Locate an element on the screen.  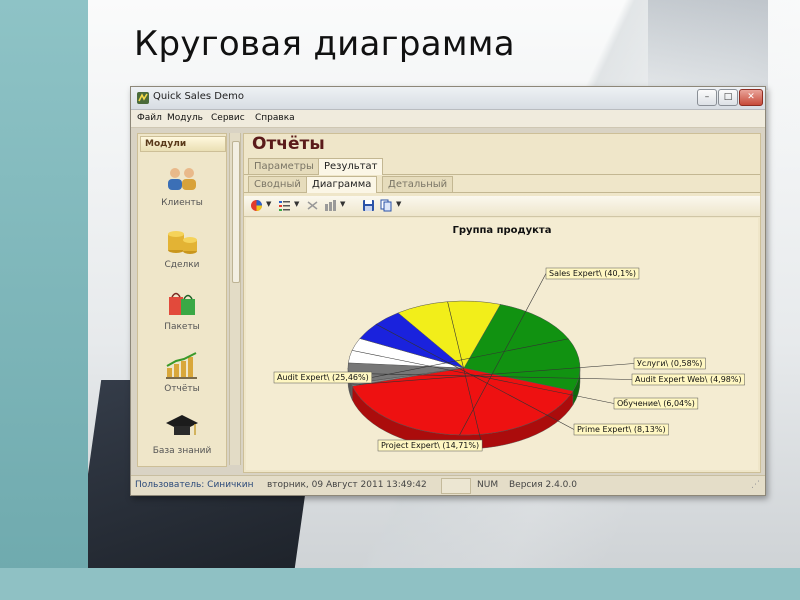
slide-title: Круговая диаграмма is located at coordinates (324, 44).